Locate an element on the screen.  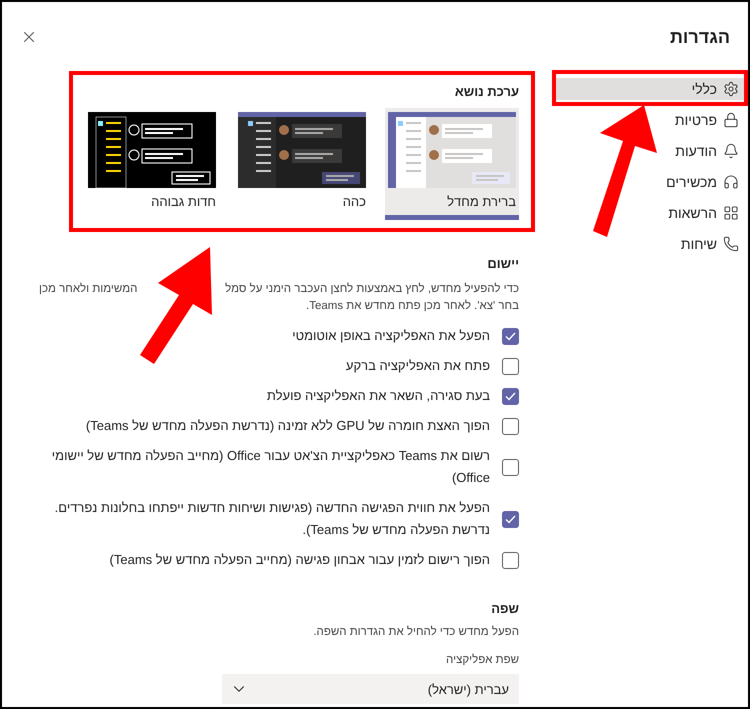
option-label: הפוך האצת חומרה של GPU ללא זמינה (נדרשת הפעלה מחדש של Teams) is located at coordinates (288, 426).